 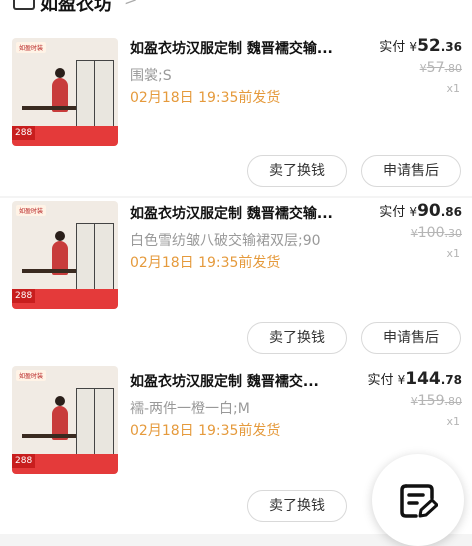 What do you see at coordinates (130, 4) in the screenshot?
I see `chevron-right-icon: >` at bounding box center [130, 4].